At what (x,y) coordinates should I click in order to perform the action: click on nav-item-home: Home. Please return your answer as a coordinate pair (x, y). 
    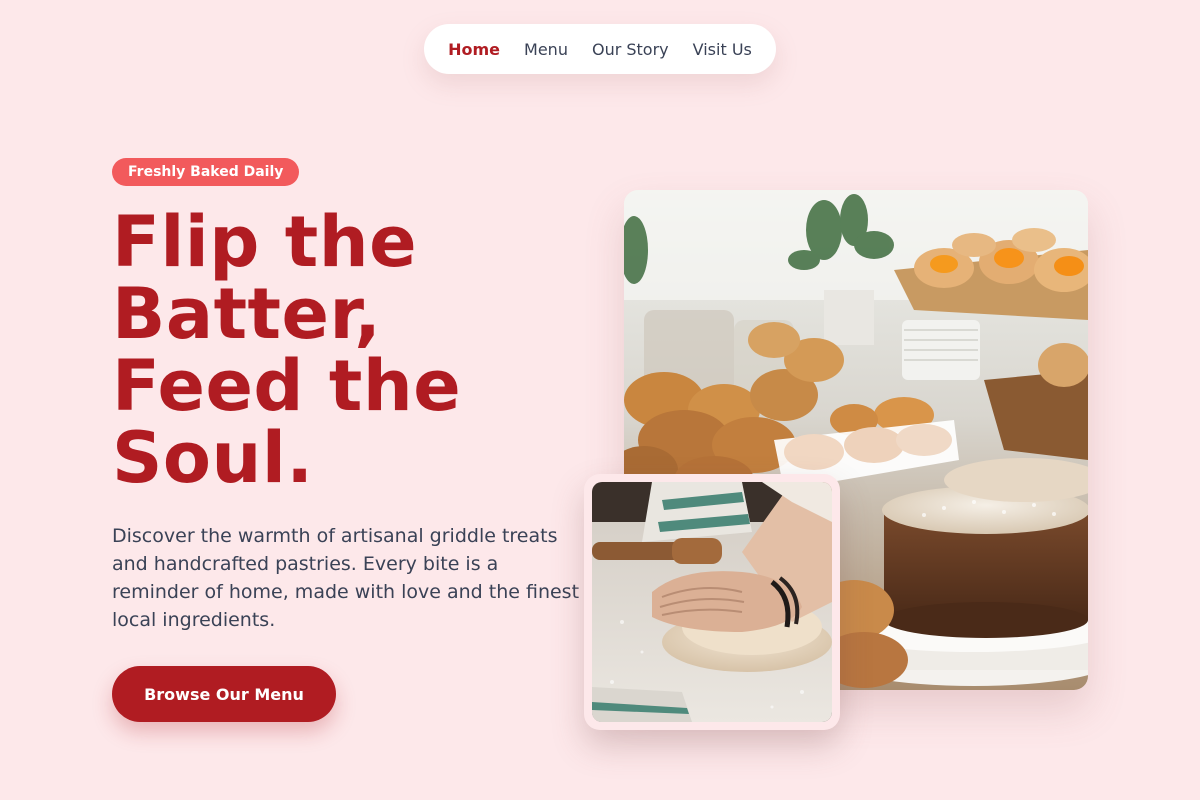
    Looking at the image, I should click on (474, 49).